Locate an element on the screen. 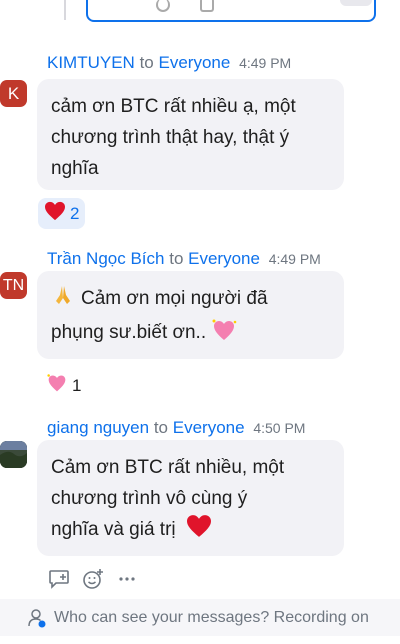 The width and height of the screenshot is (400, 644). avatar-initials: TN is located at coordinates (13, 285).